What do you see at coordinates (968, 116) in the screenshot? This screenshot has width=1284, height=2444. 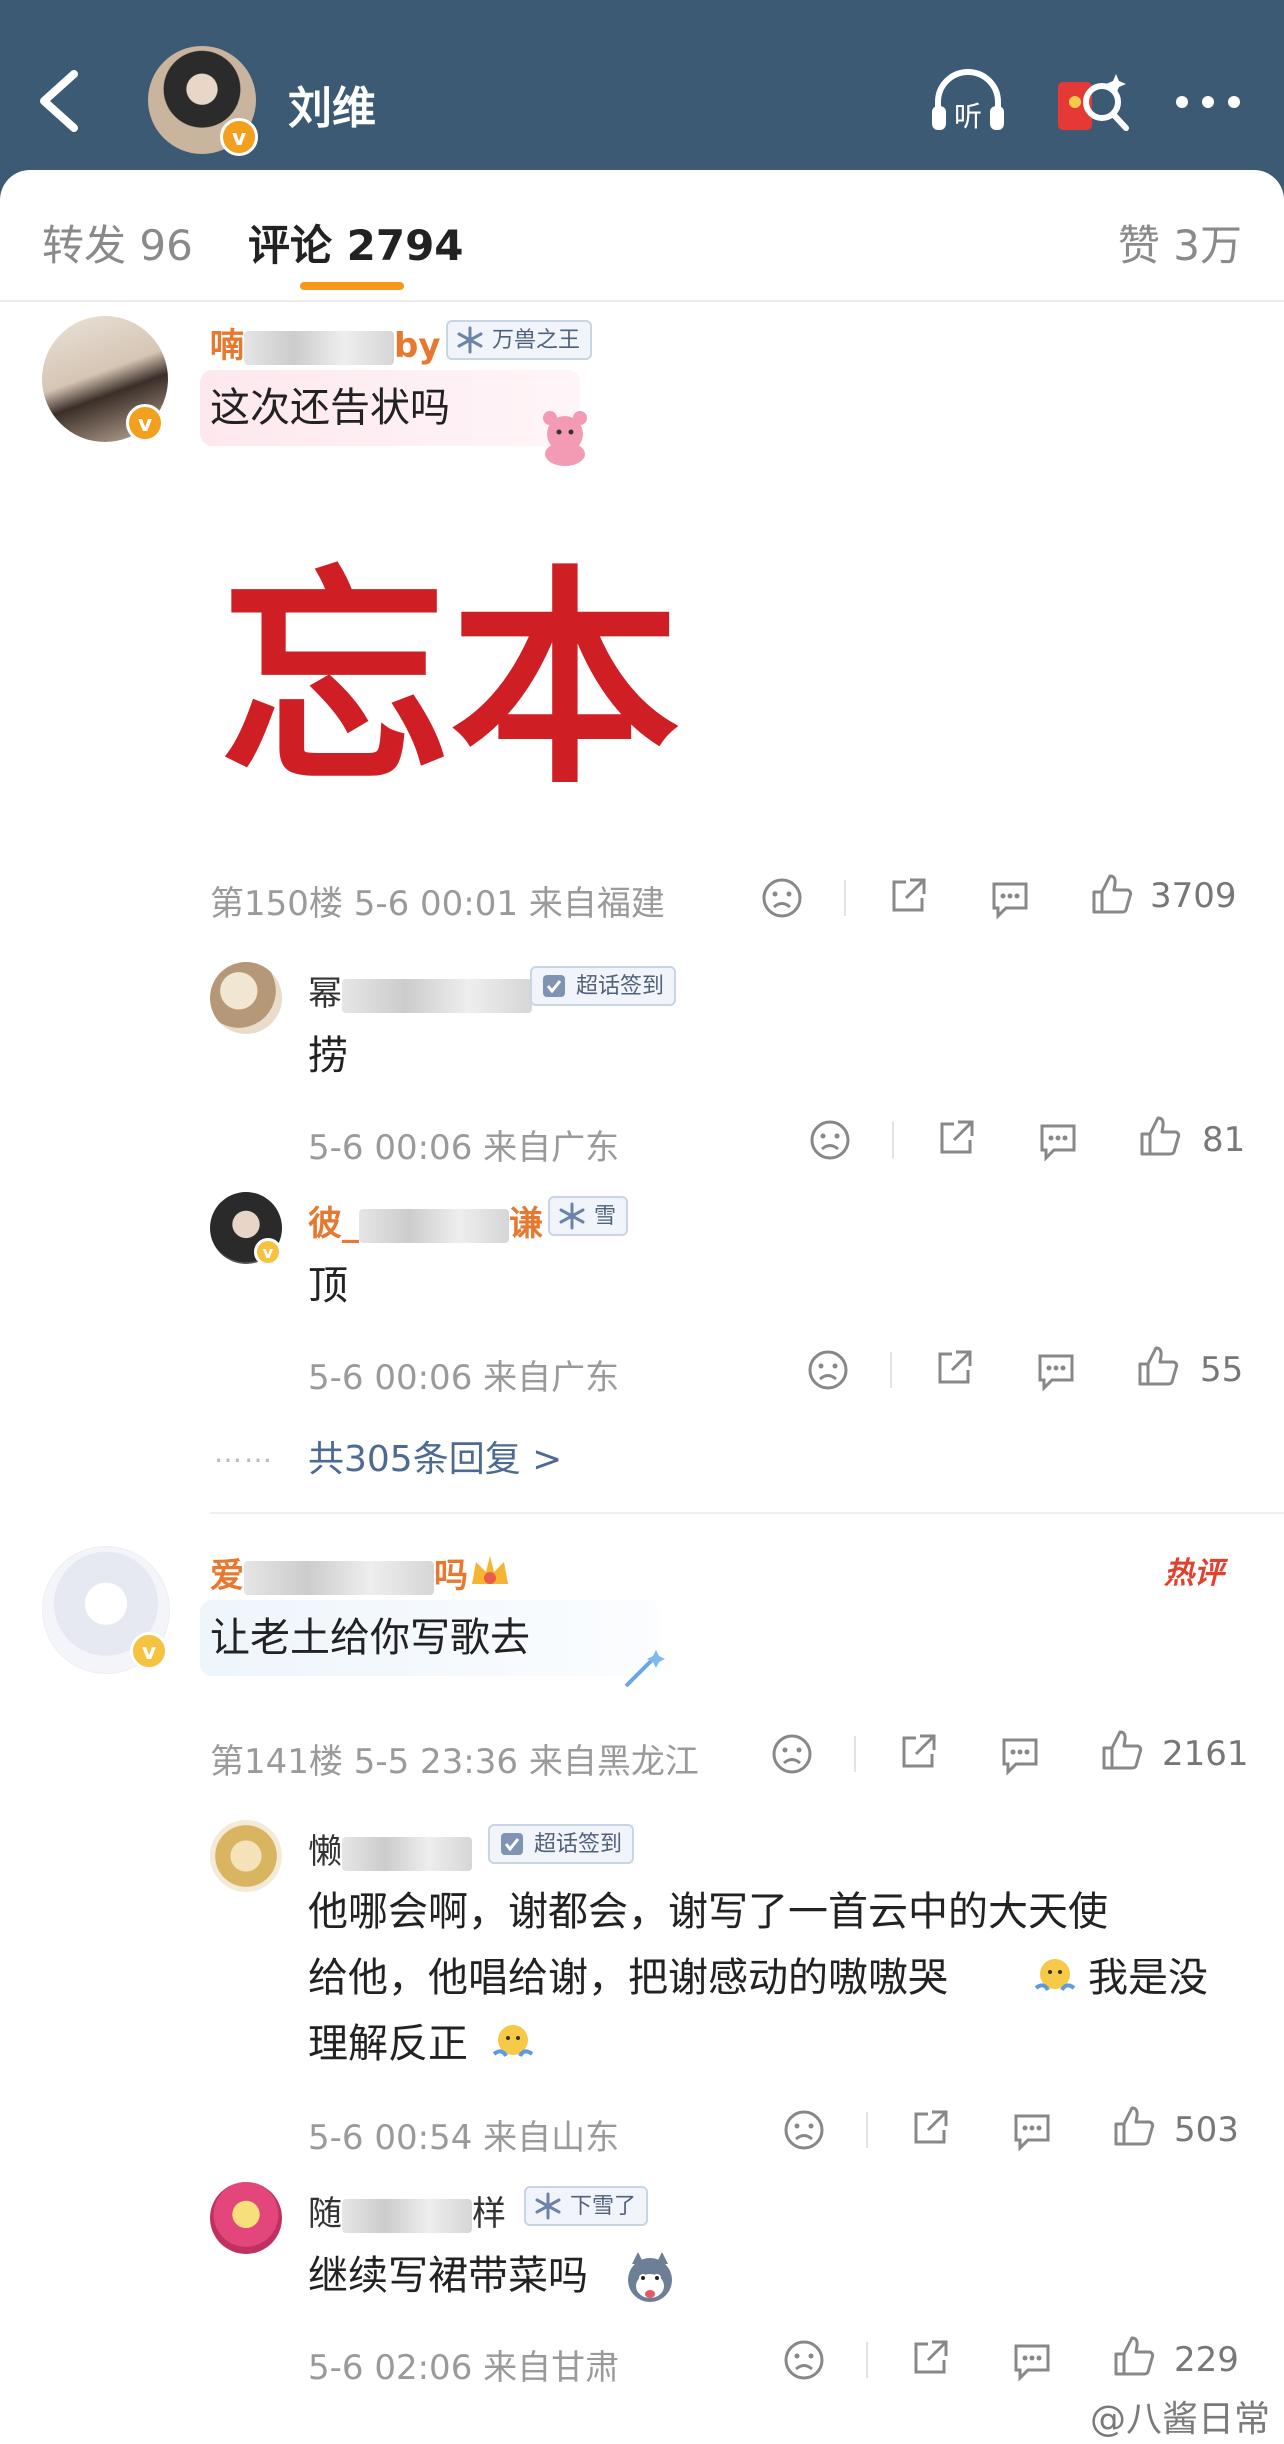 I see `svg-text: 听` at bounding box center [968, 116].